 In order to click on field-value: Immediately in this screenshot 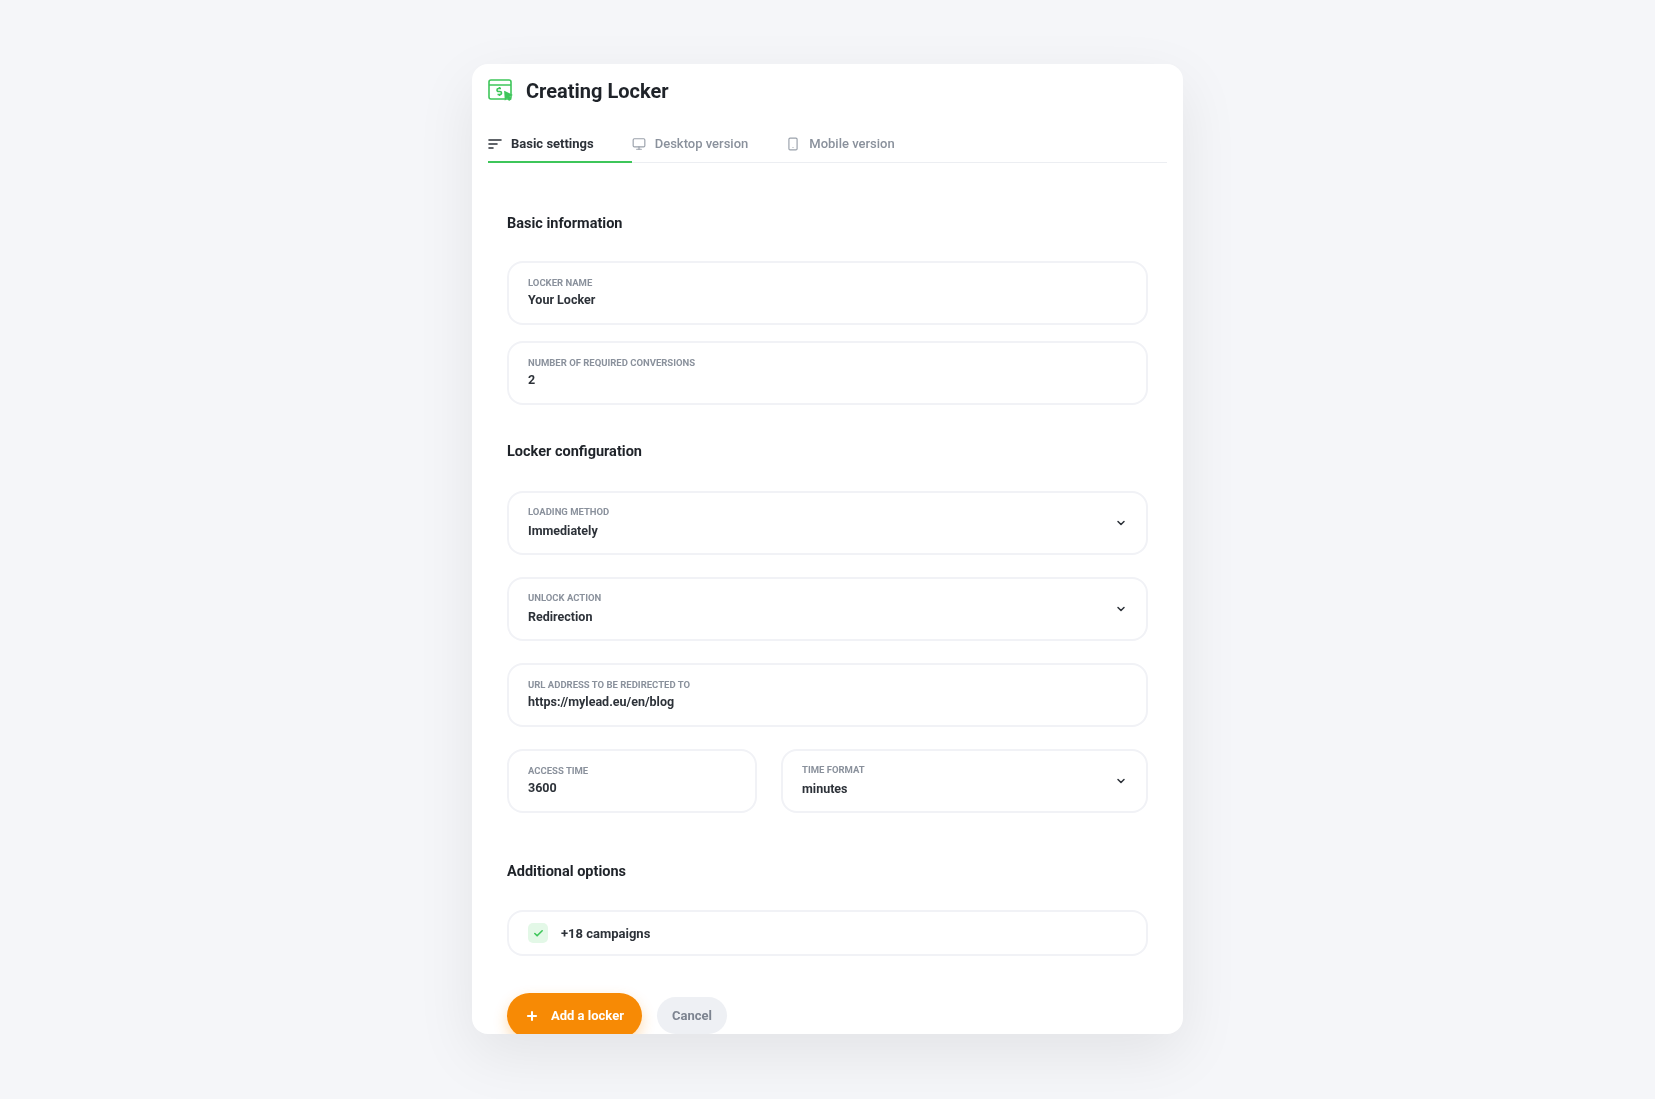, I will do `click(563, 530)`.